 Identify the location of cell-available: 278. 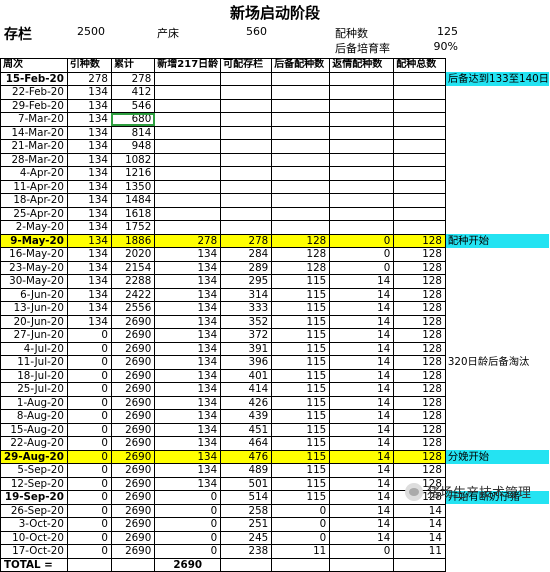
(246, 240).